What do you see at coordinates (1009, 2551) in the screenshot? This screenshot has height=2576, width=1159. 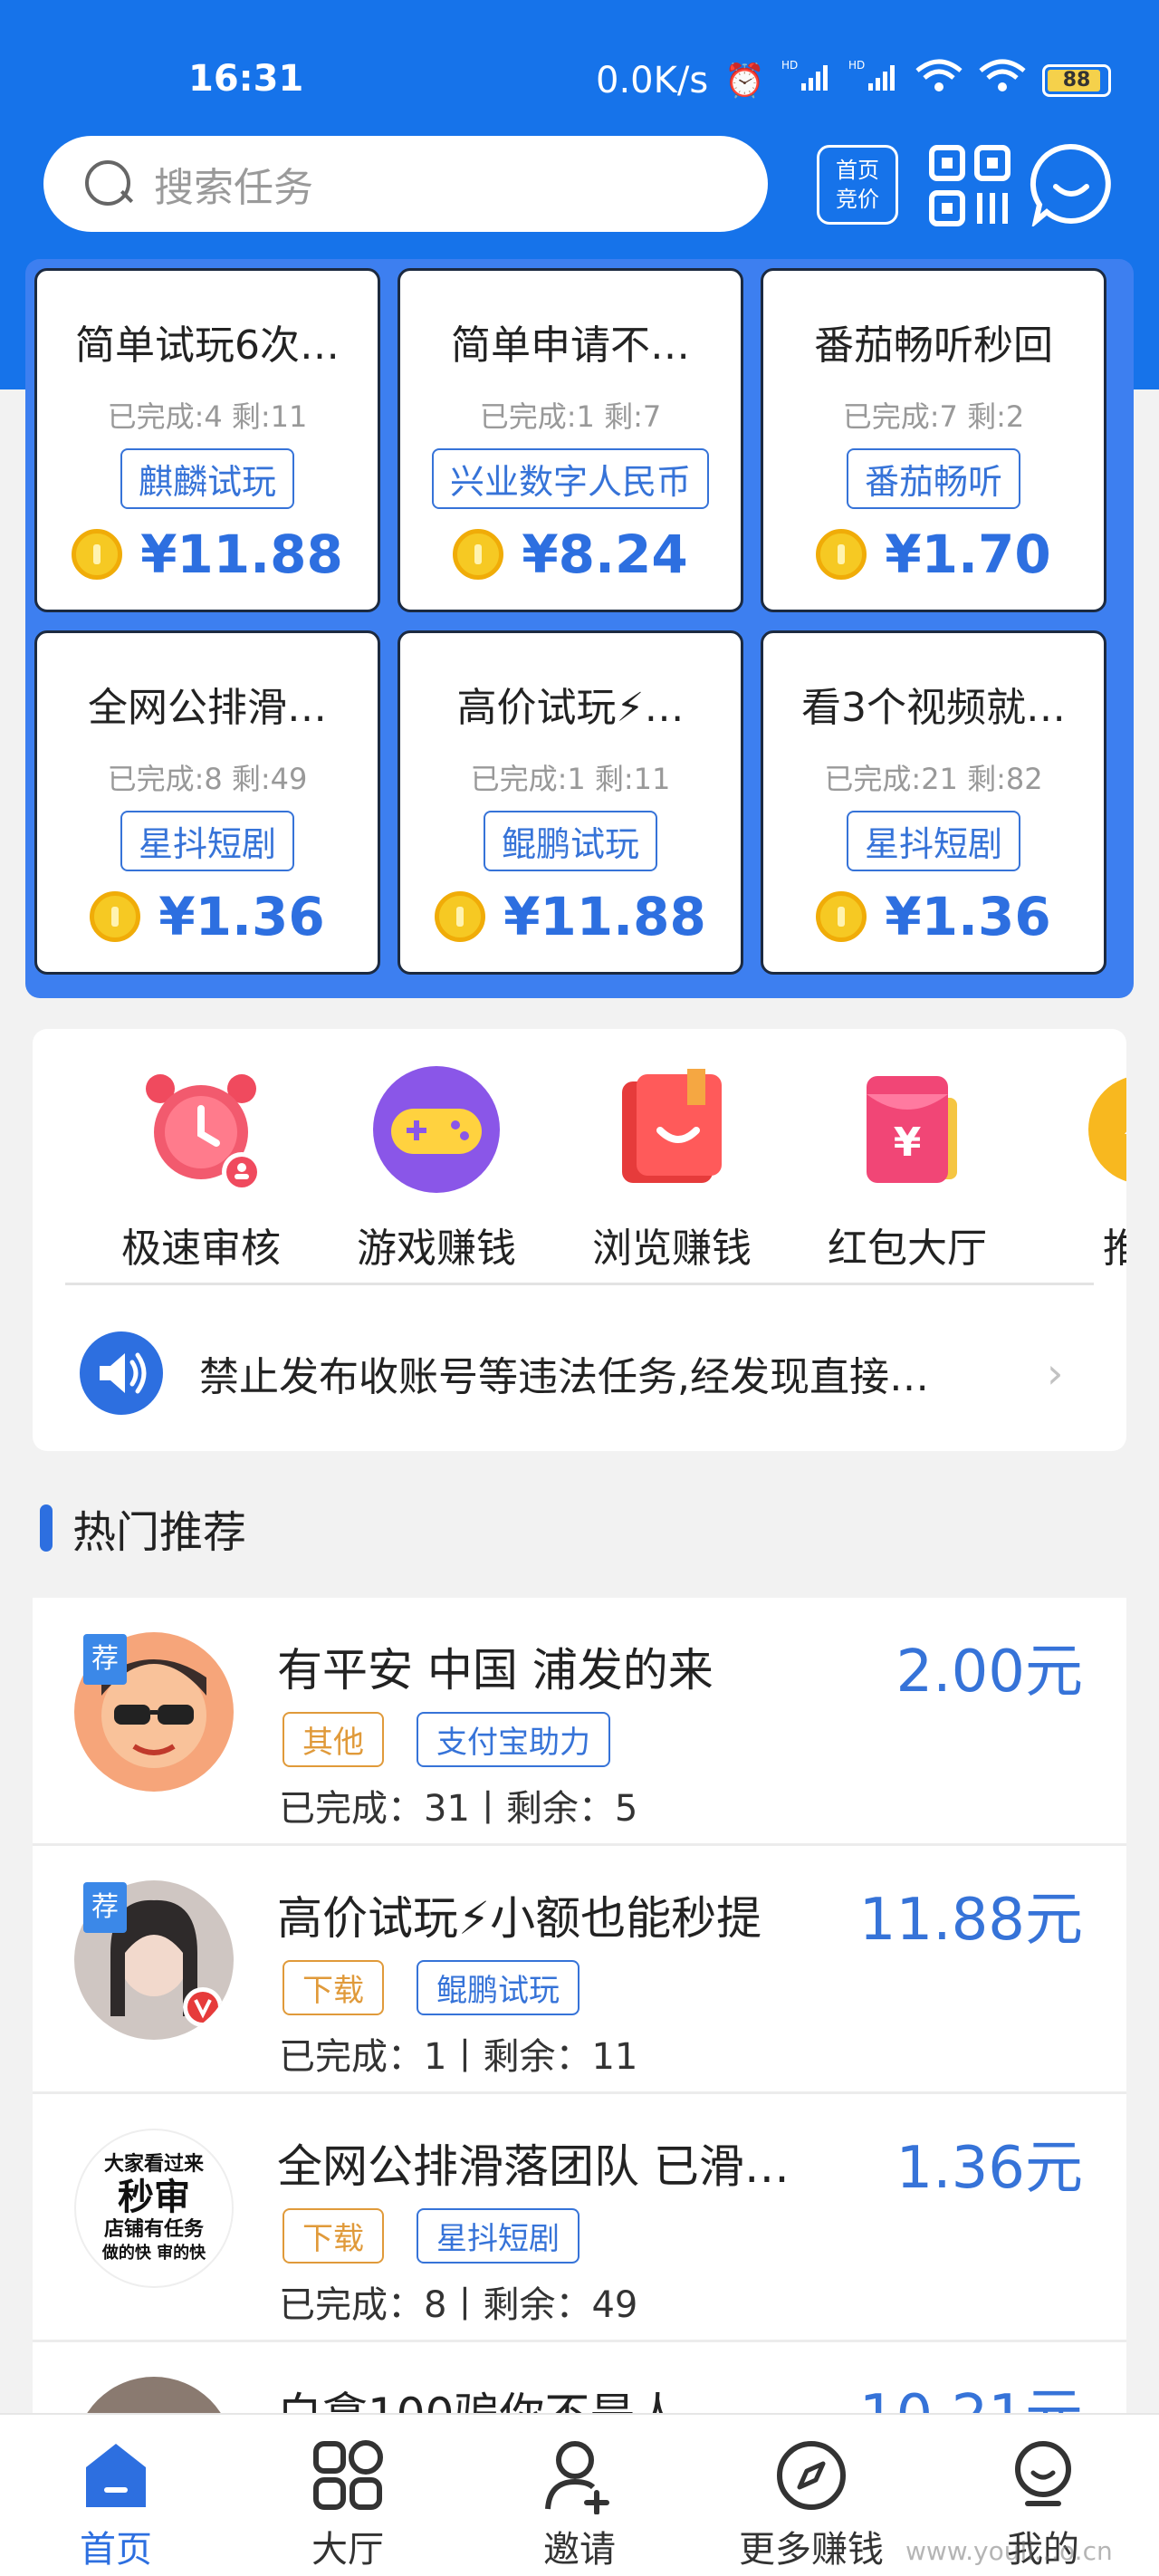 I see `watermark: www.youli…o.cn` at bounding box center [1009, 2551].